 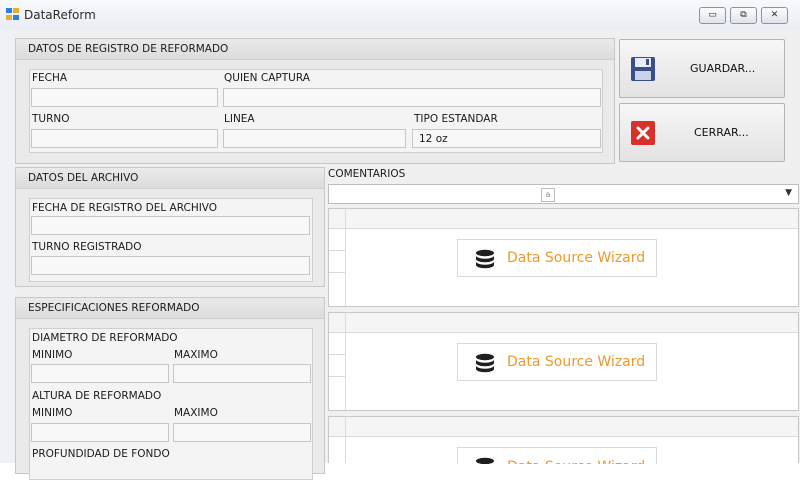 I want to click on minimize-button: ▭, so click(x=712, y=15).